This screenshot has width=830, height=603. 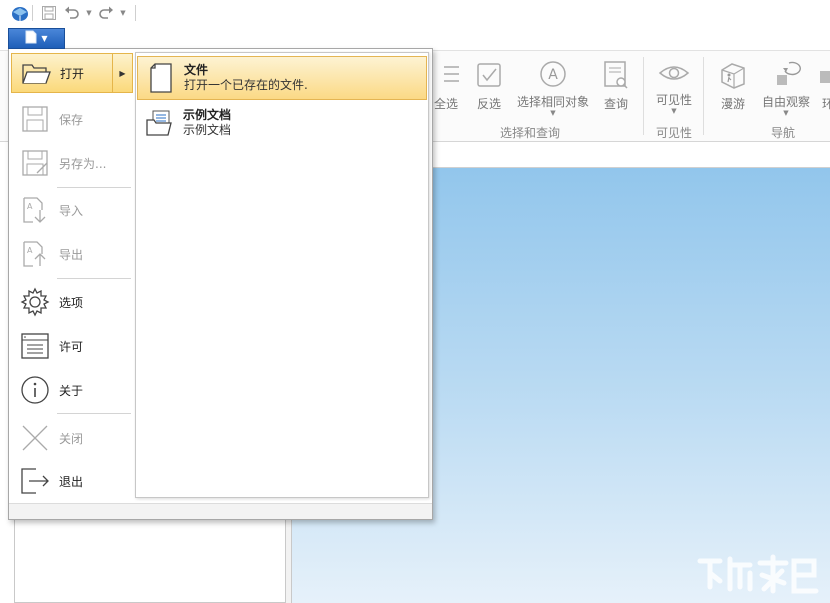 I want to click on menu-item-save: 保存, so click(x=72, y=119).